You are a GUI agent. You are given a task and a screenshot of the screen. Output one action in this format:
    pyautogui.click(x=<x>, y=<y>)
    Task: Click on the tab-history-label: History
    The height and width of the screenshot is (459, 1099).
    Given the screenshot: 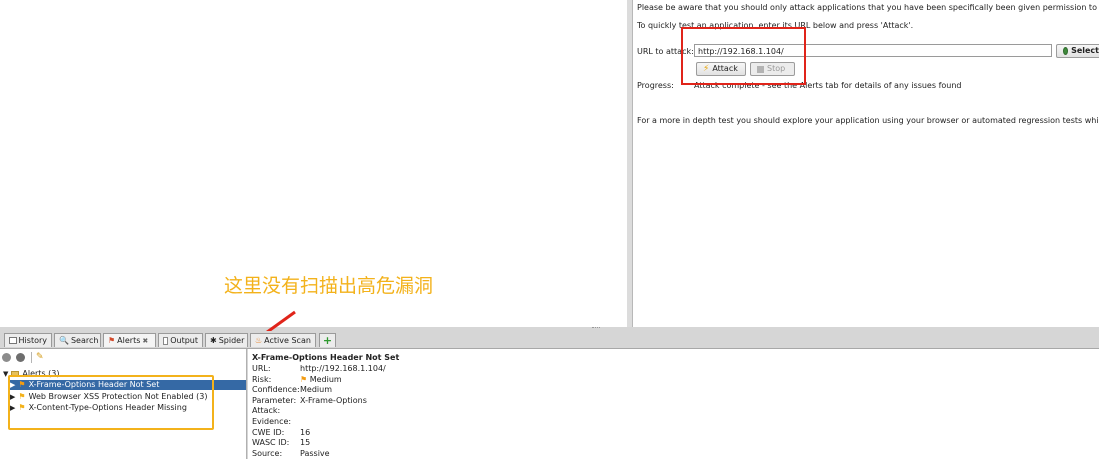 What is the action you would take?
    pyautogui.click(x=32, y=340)
    